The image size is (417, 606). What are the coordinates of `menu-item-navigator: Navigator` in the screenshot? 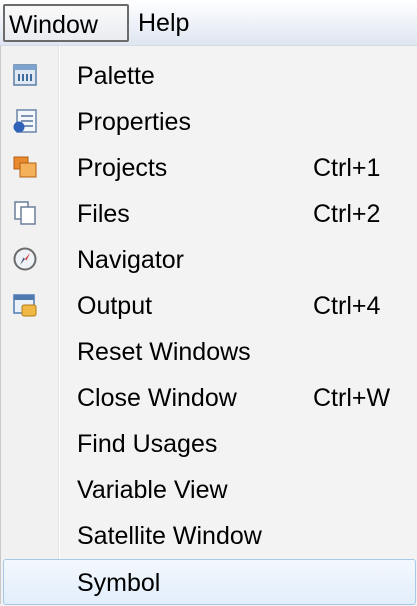 It's located at (209, 260).